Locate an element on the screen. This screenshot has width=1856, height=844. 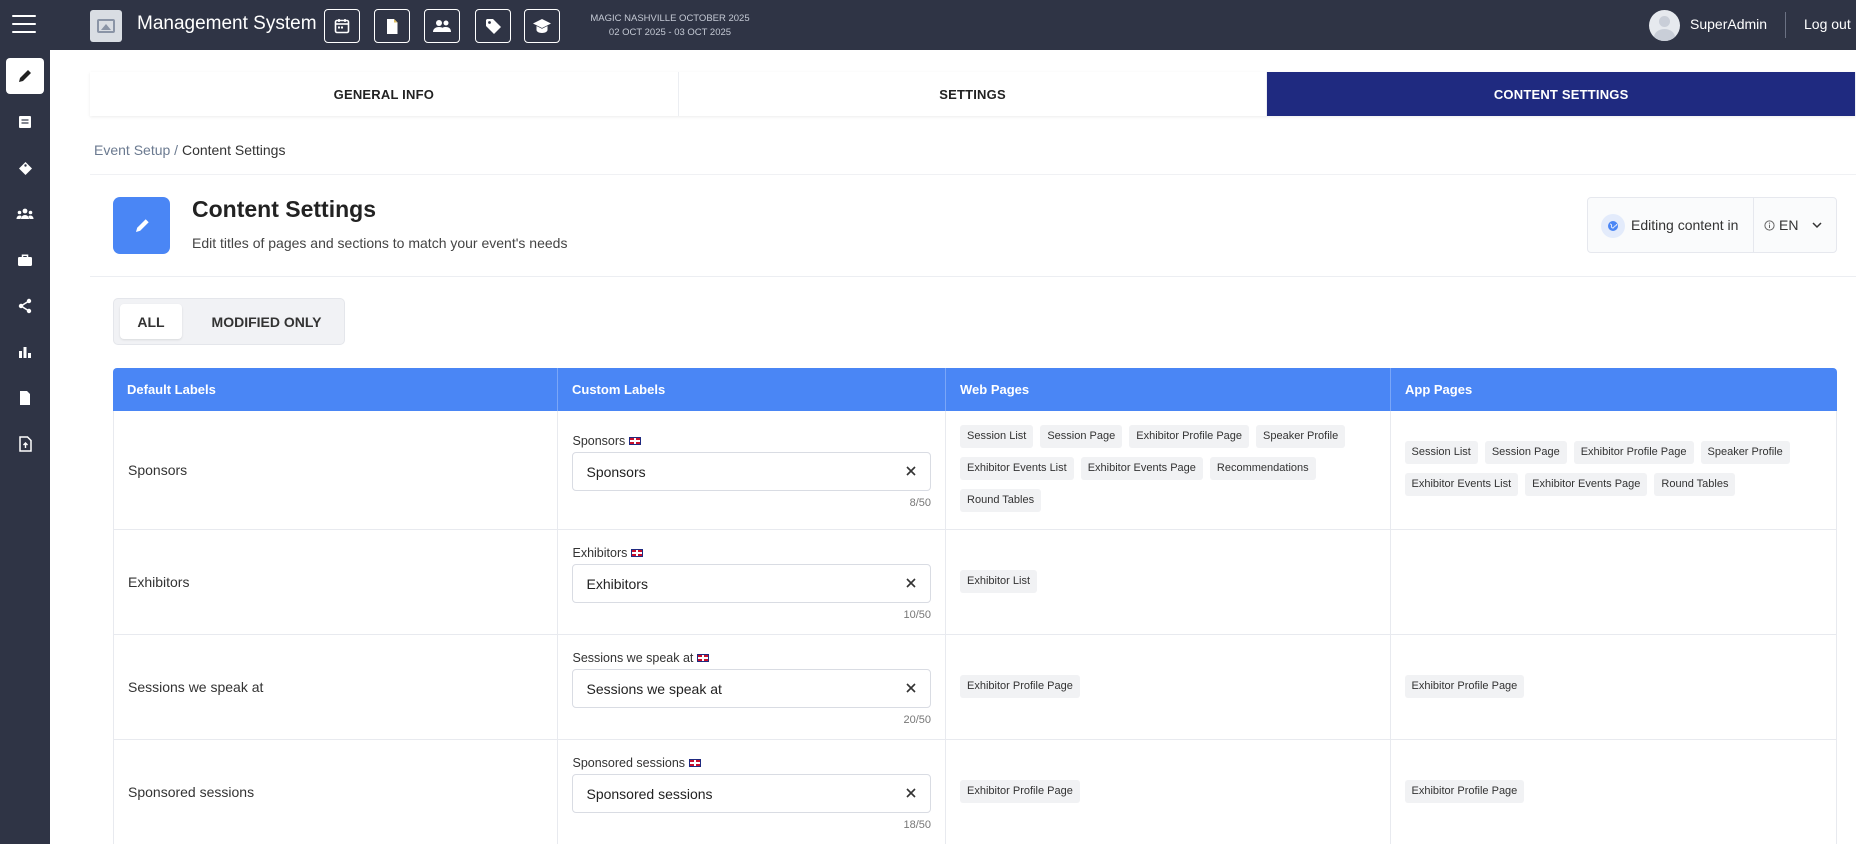
calendar-button is located at coordinates (342, 26).